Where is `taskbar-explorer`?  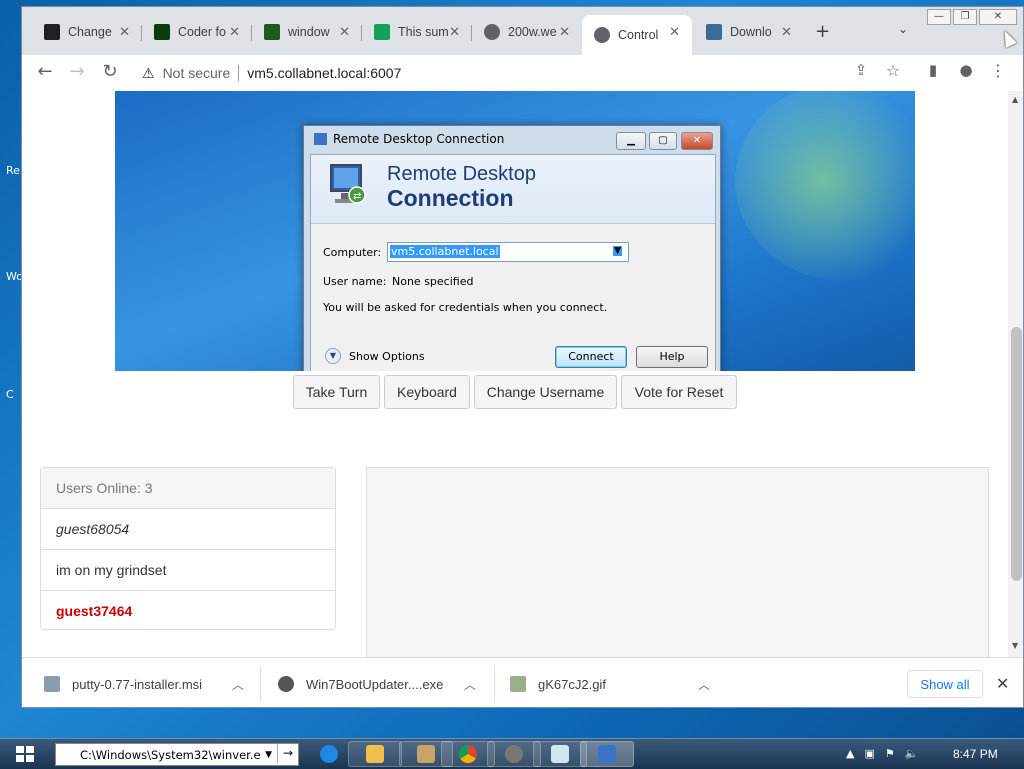
taskbar-explorer is located at coordinates (375, 754).